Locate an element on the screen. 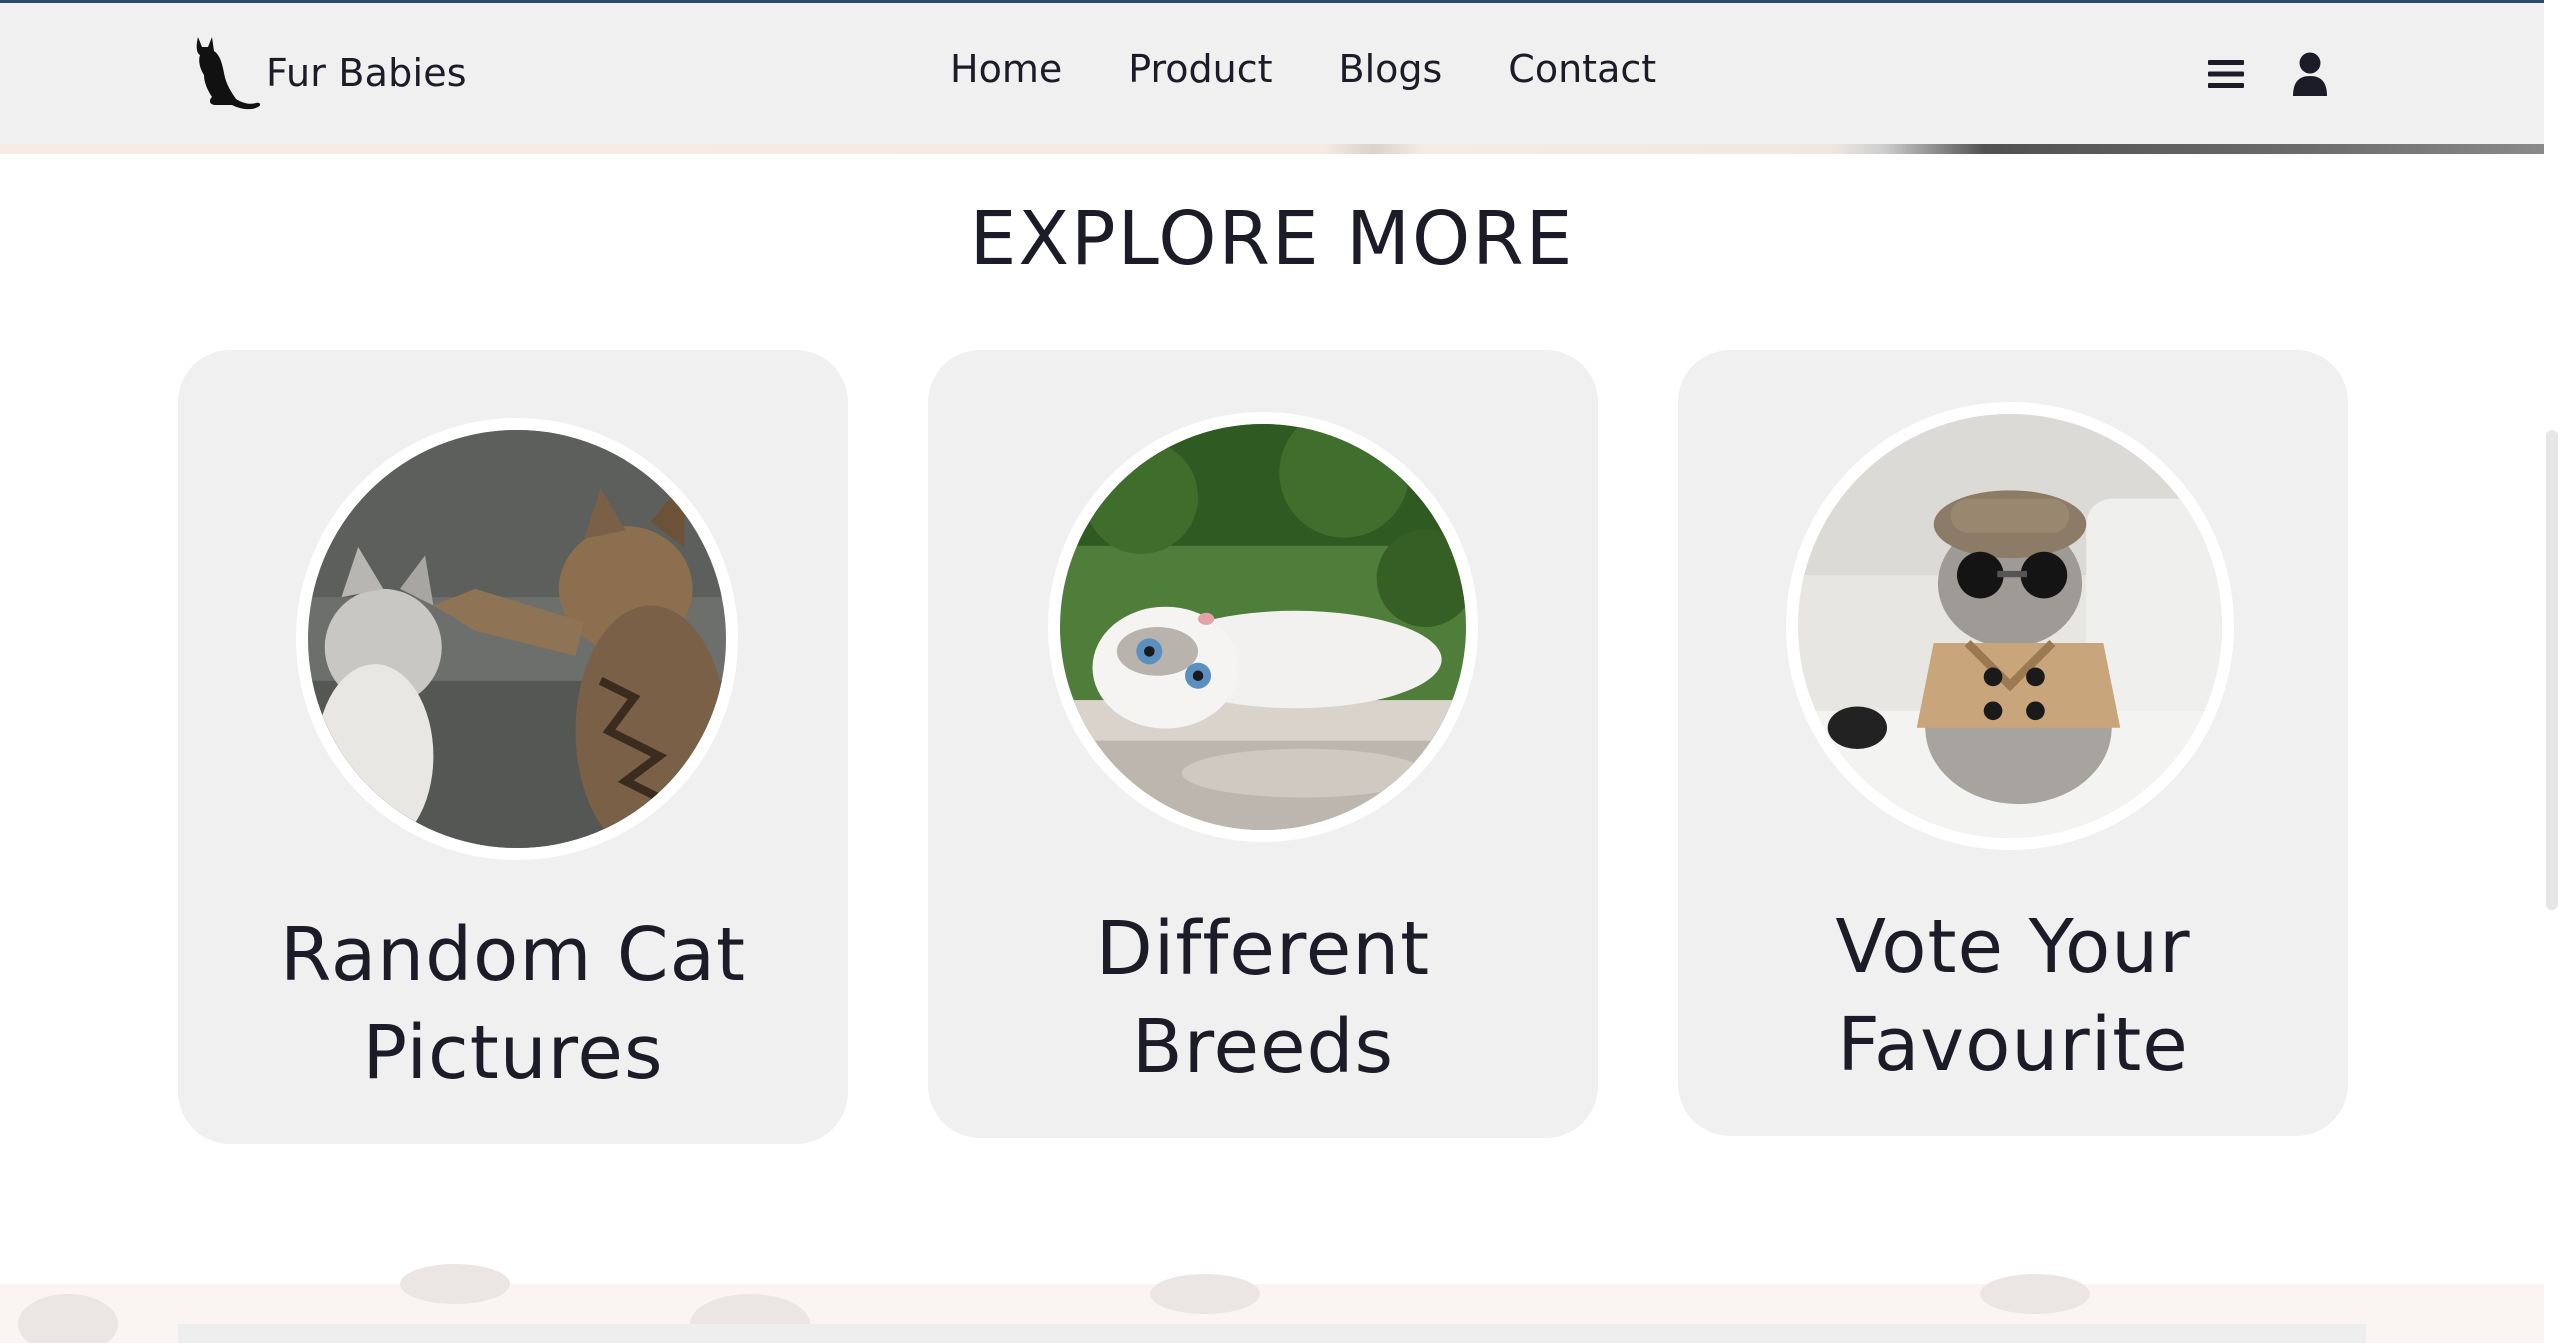 Image resolution: width=2560 pixels, height=1343 pixels. nav-product-link: Product is located at coordinates (1200, 69).